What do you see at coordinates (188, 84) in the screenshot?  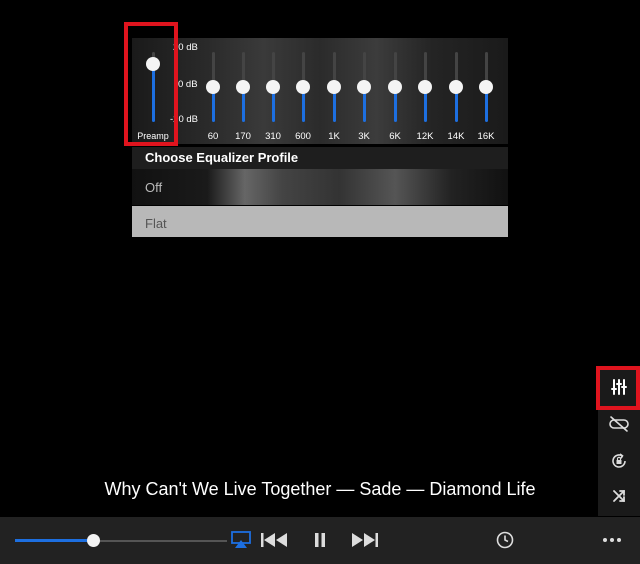 I see `db-label-mid: 0 dB` at bounding box center [188, 84].